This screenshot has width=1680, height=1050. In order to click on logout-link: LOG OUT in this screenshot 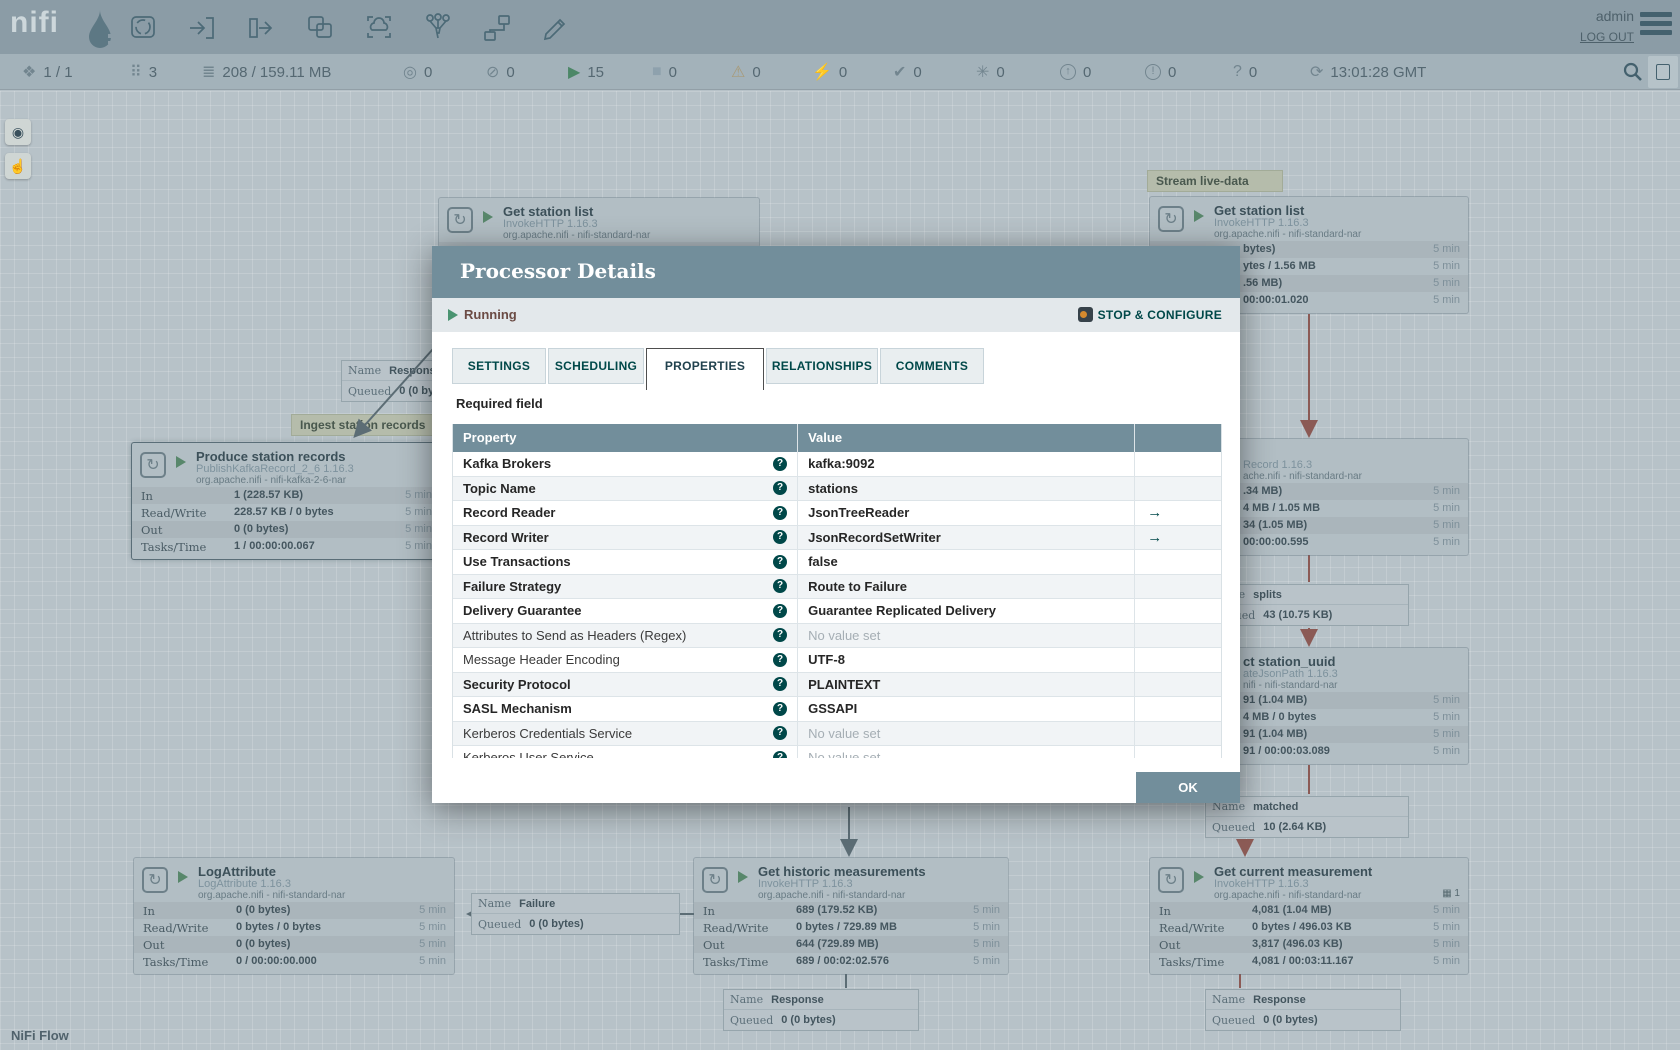, I will do `click(1607, 37)`.